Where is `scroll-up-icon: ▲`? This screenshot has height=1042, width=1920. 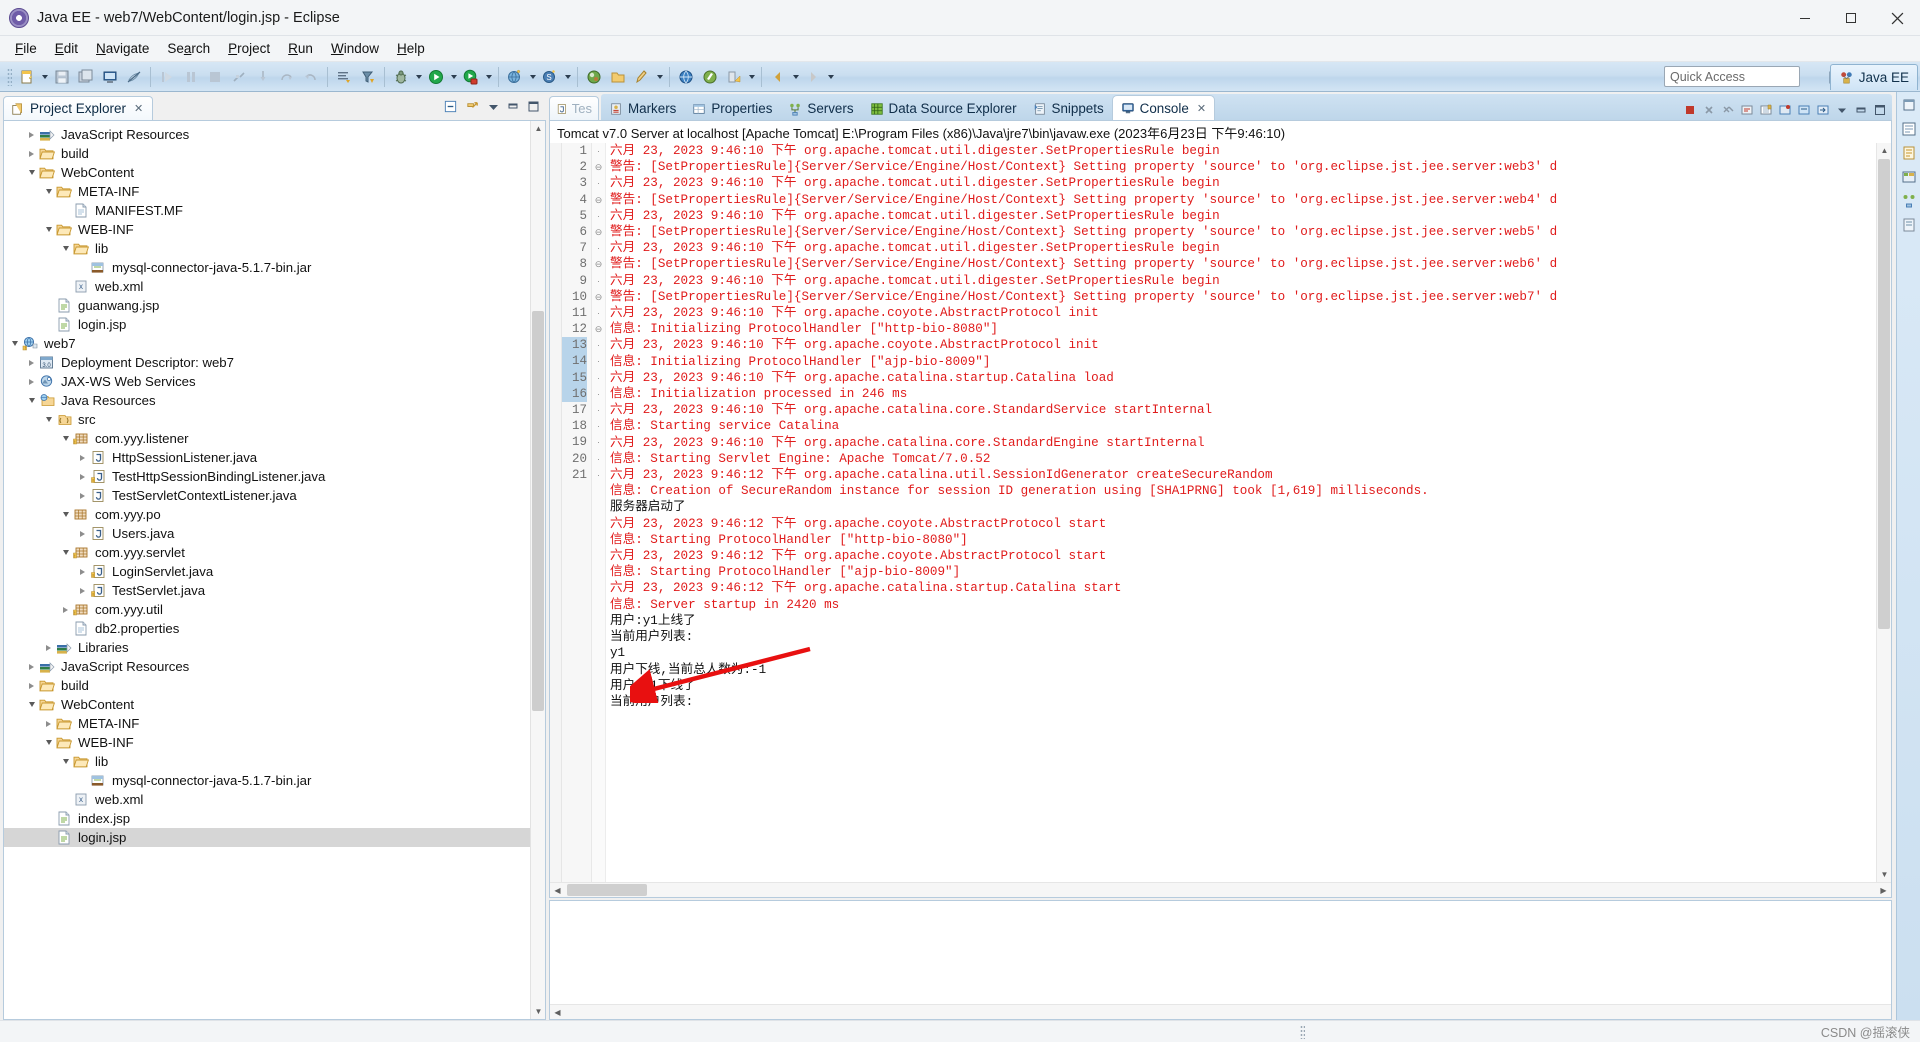 scroll-up-icon: ▲ is located at coordinates (538, 128).